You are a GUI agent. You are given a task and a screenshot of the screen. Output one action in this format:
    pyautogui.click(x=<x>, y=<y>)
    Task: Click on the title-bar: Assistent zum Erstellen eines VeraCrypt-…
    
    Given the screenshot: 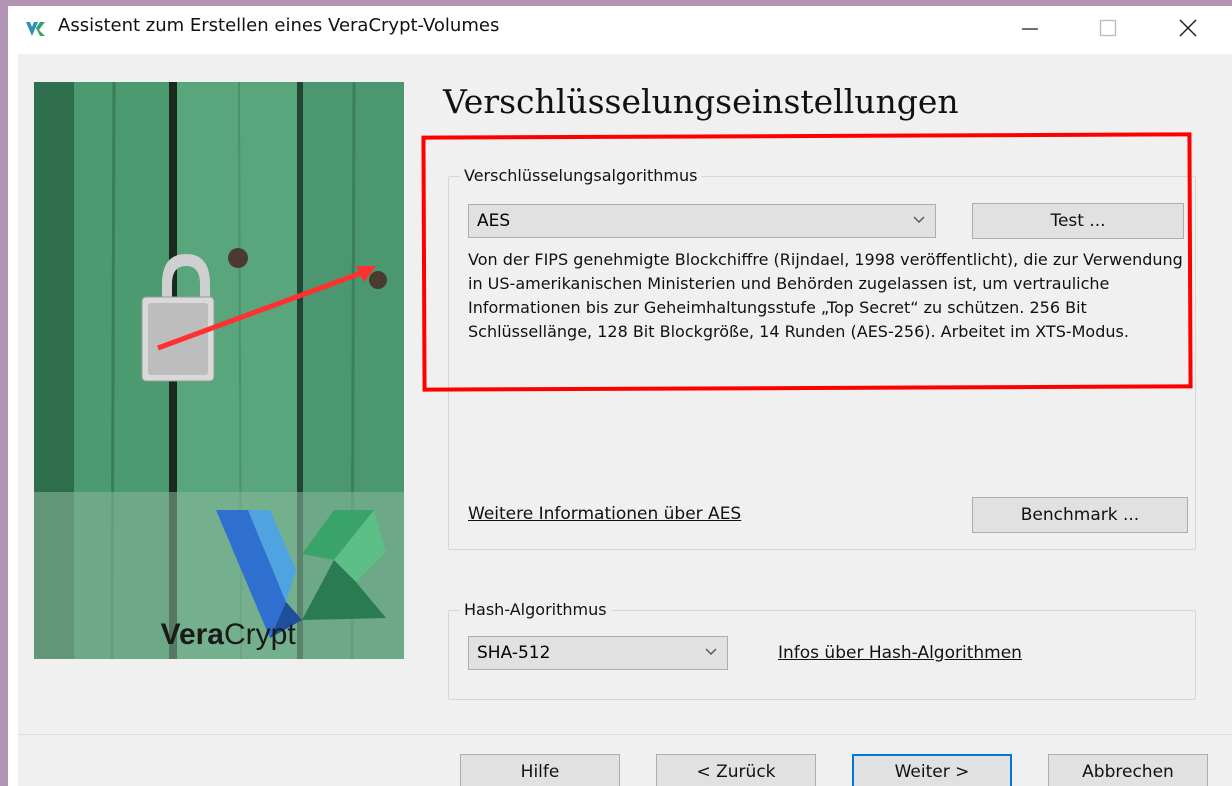 What is the action you would take?
    pyautogui.click(x=620, y=29)
    